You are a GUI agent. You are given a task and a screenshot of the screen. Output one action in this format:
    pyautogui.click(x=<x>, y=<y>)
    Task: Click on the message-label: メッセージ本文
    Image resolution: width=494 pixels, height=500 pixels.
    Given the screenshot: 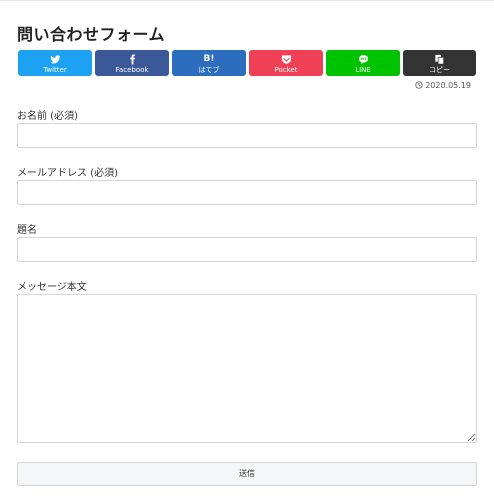 What is the action you would take?
    pyautogui.click(x=52, y=287)
    